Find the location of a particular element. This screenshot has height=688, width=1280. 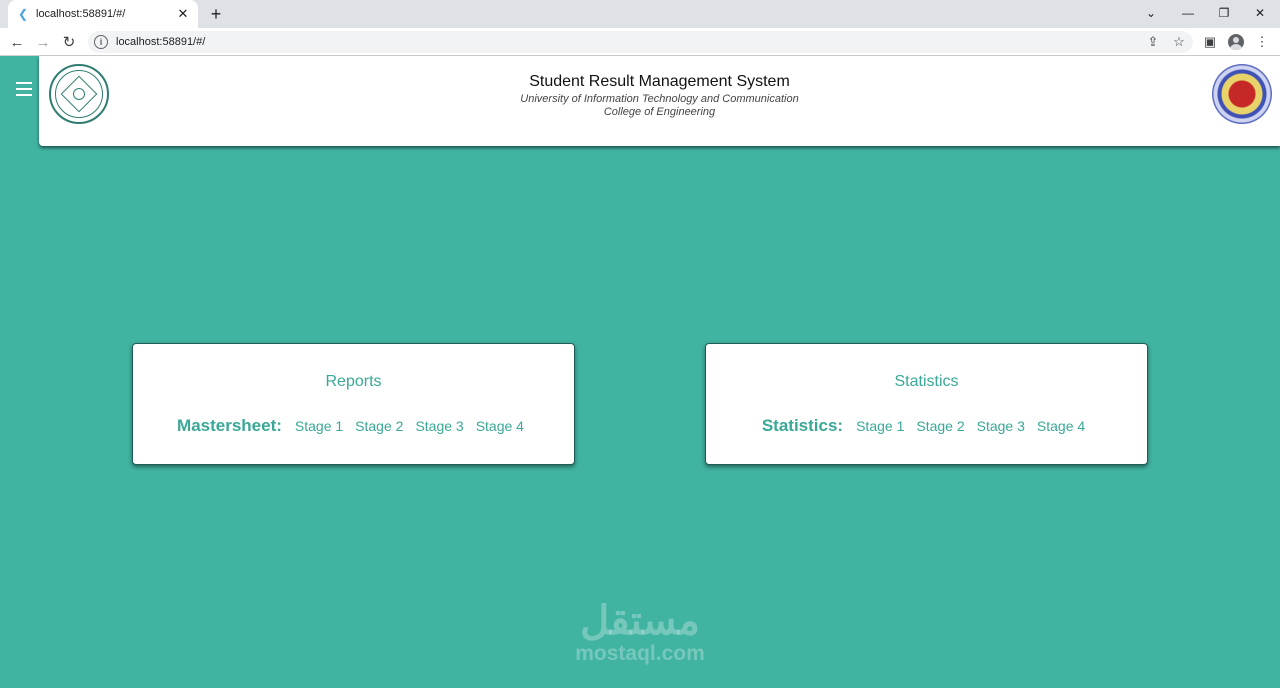

minimize-icon: — is located at coordinates (1188, 13).